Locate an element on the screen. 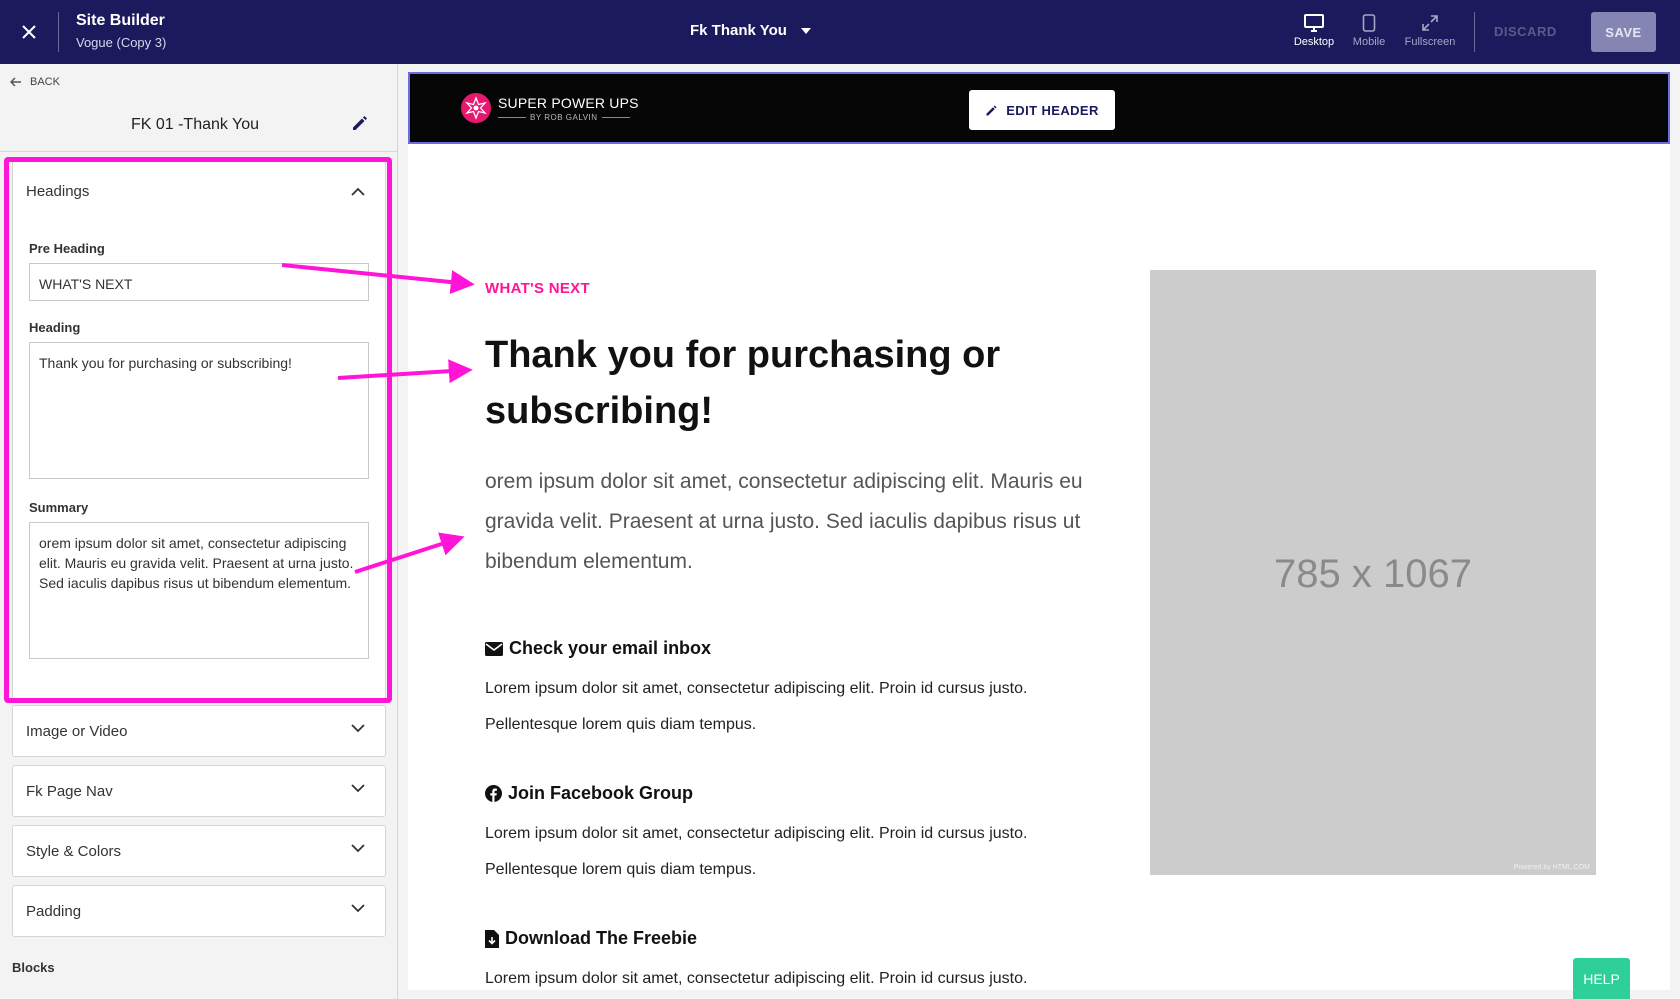  section-image-or-video: Image or Video is located at coordinates (199, 731).